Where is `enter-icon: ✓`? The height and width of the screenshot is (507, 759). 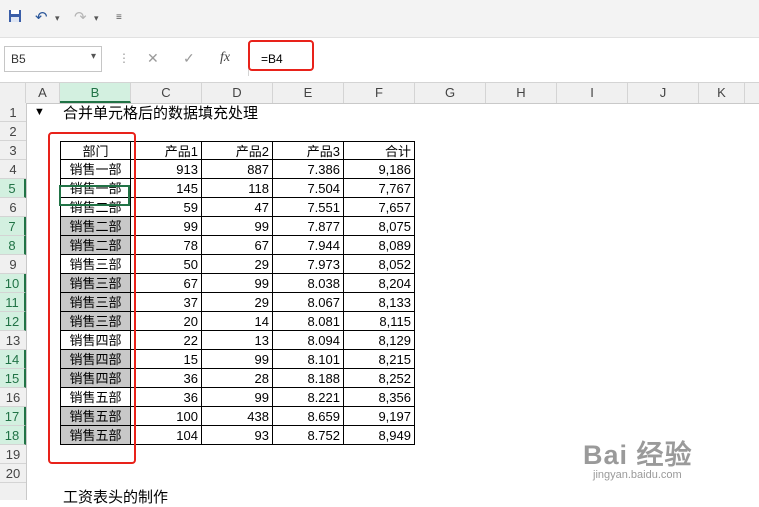
enter-icon: ✓ is located at coordinates (189, 58).